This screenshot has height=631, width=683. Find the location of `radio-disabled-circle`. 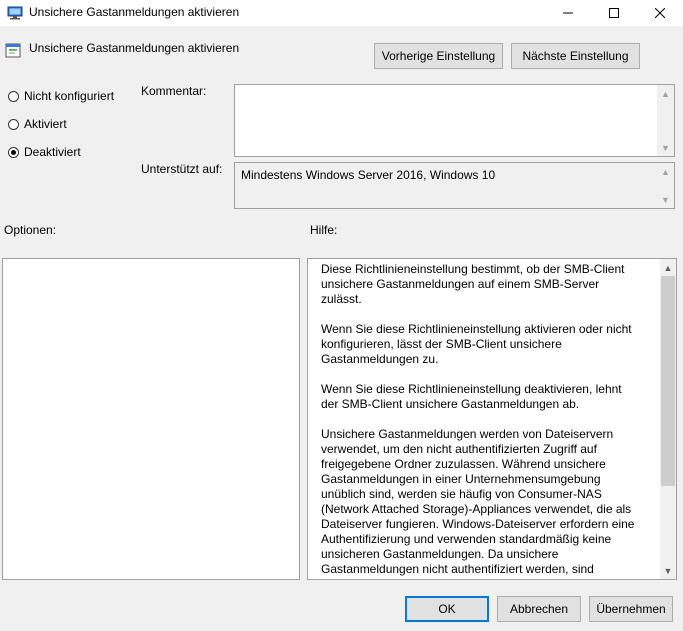

radio-disabled-circle is located at coordinates (13, 152).